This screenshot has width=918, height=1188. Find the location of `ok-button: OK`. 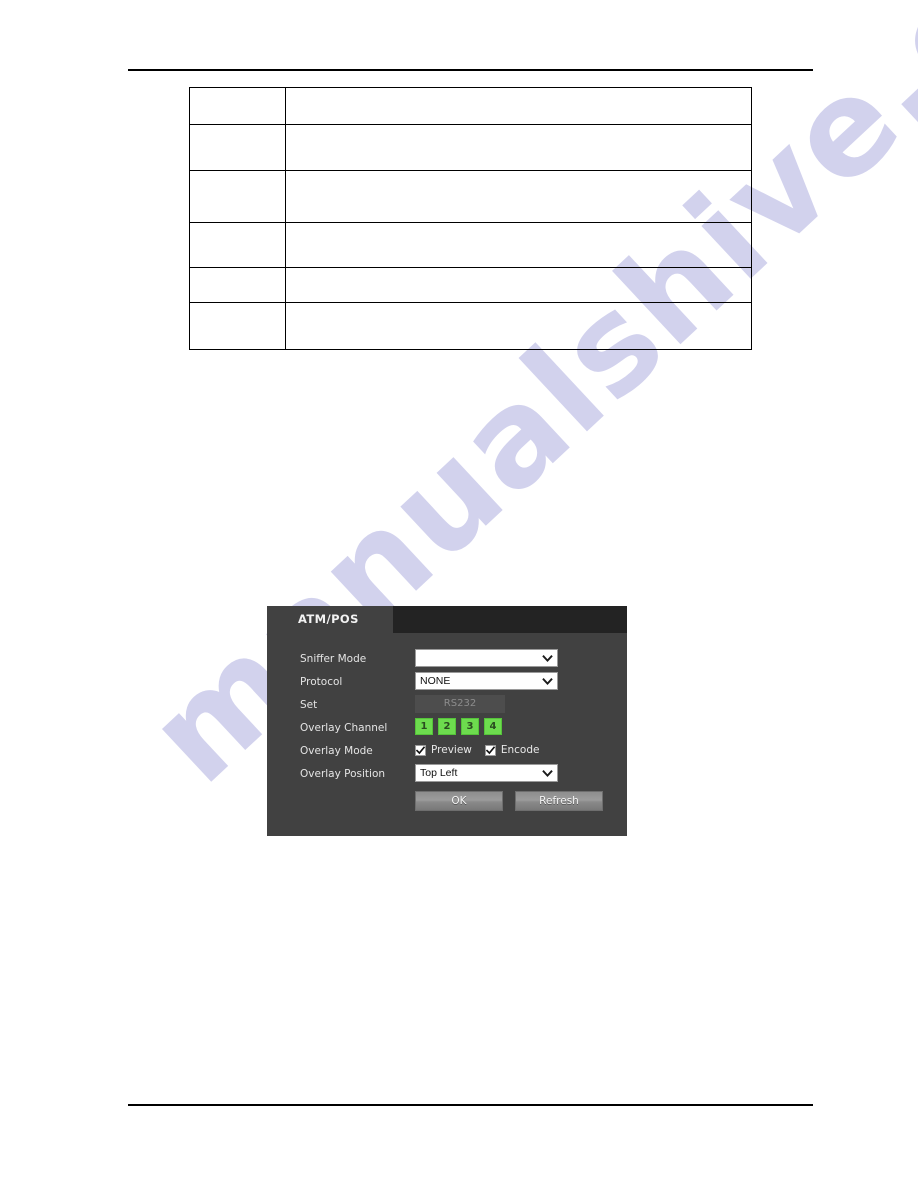

ok-button: OK is located at coordinates (459, 801).